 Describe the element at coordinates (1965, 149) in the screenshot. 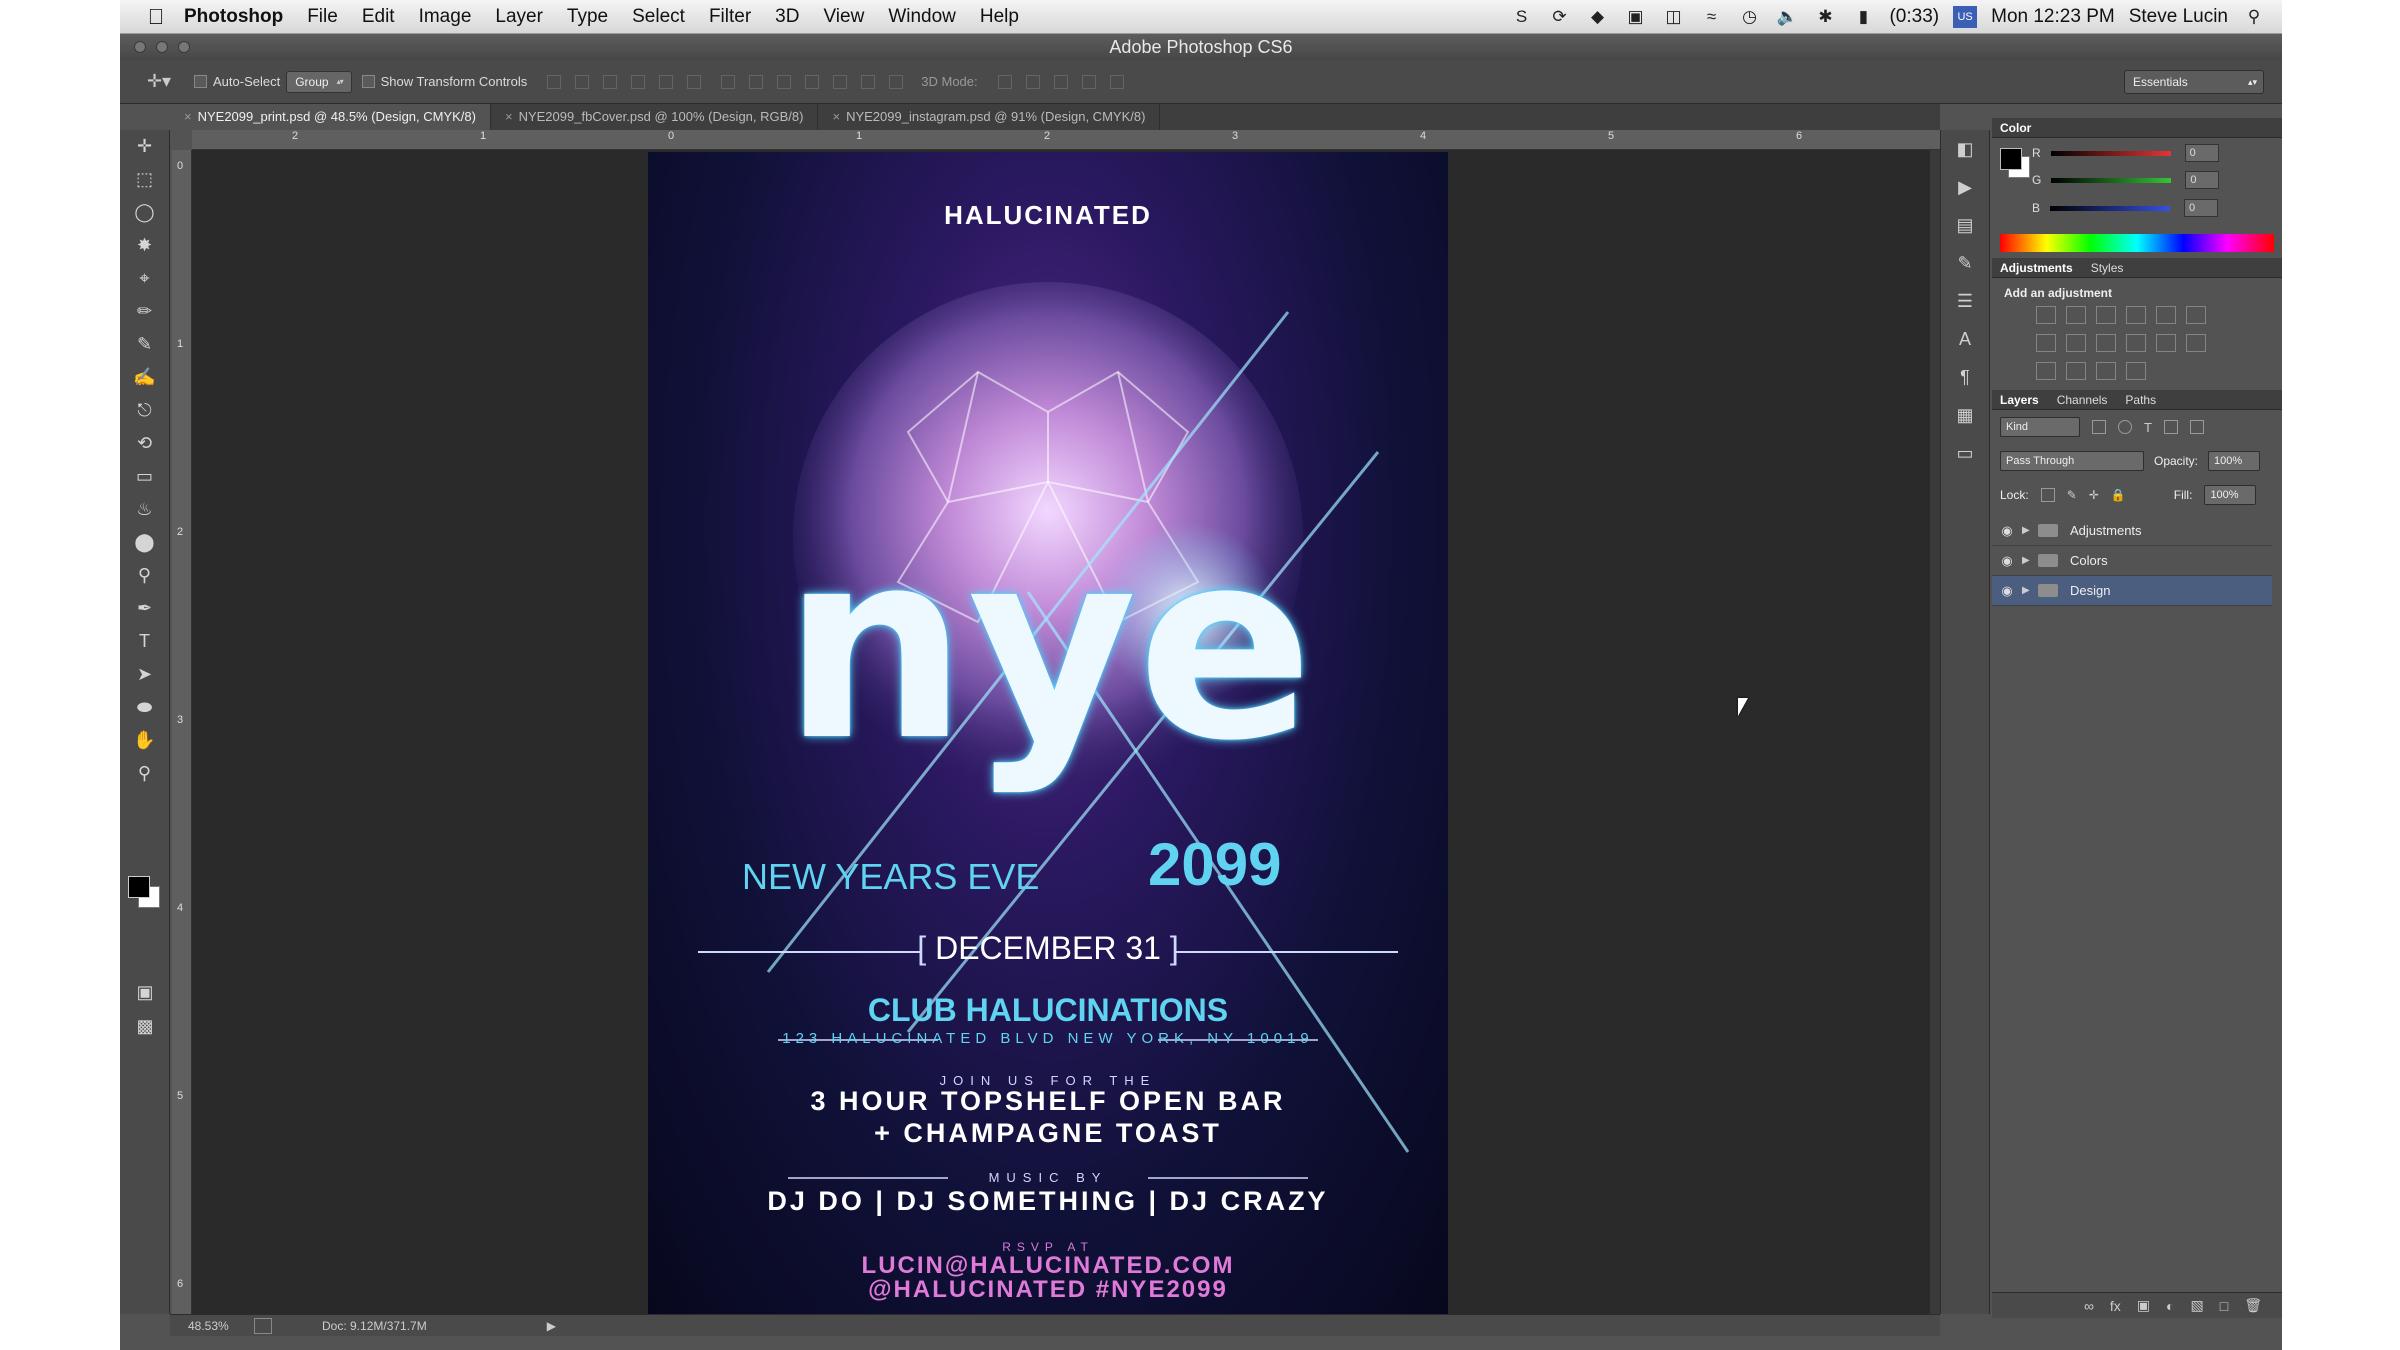

I see `history-panel-icon: ◧` at that location.